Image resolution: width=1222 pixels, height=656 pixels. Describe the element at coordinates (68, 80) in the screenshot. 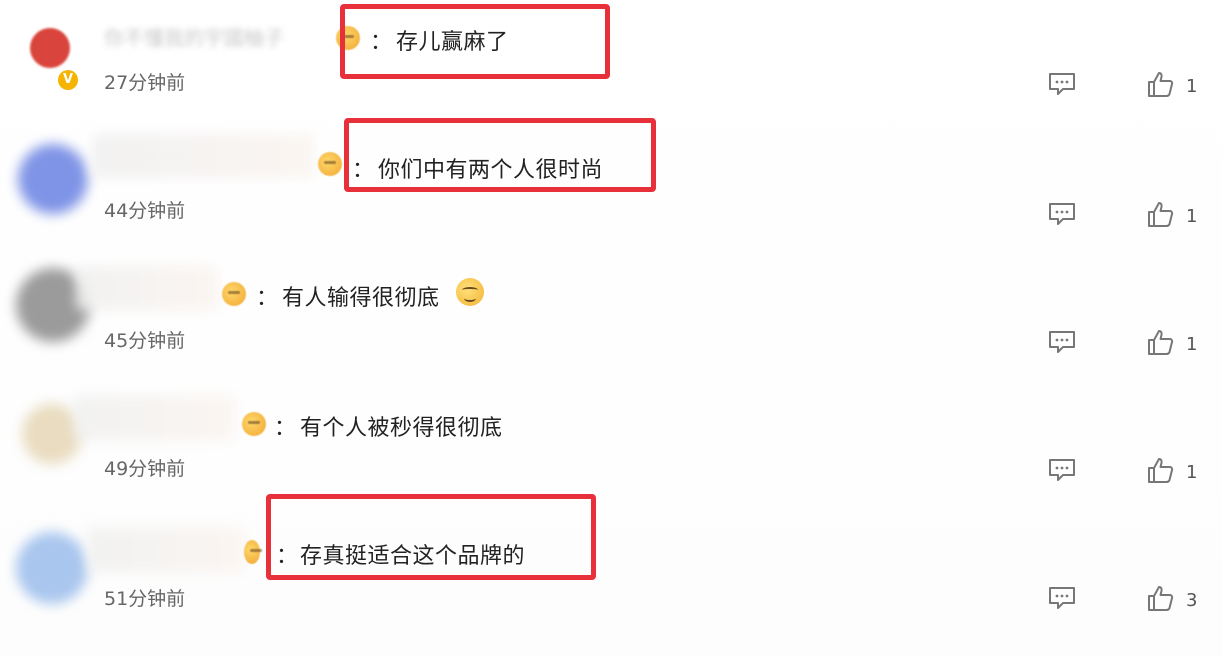

I see `verified-badge-icon: V` at that location.